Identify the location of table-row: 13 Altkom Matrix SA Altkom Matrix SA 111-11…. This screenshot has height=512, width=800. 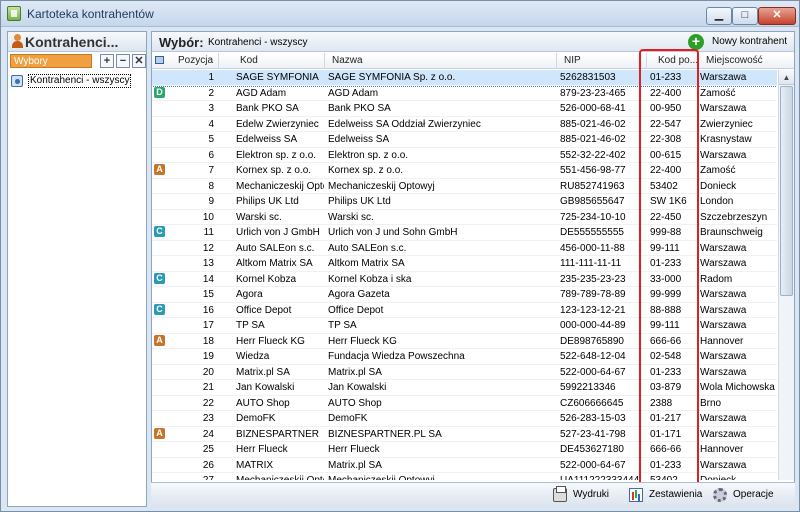
(464, 264).